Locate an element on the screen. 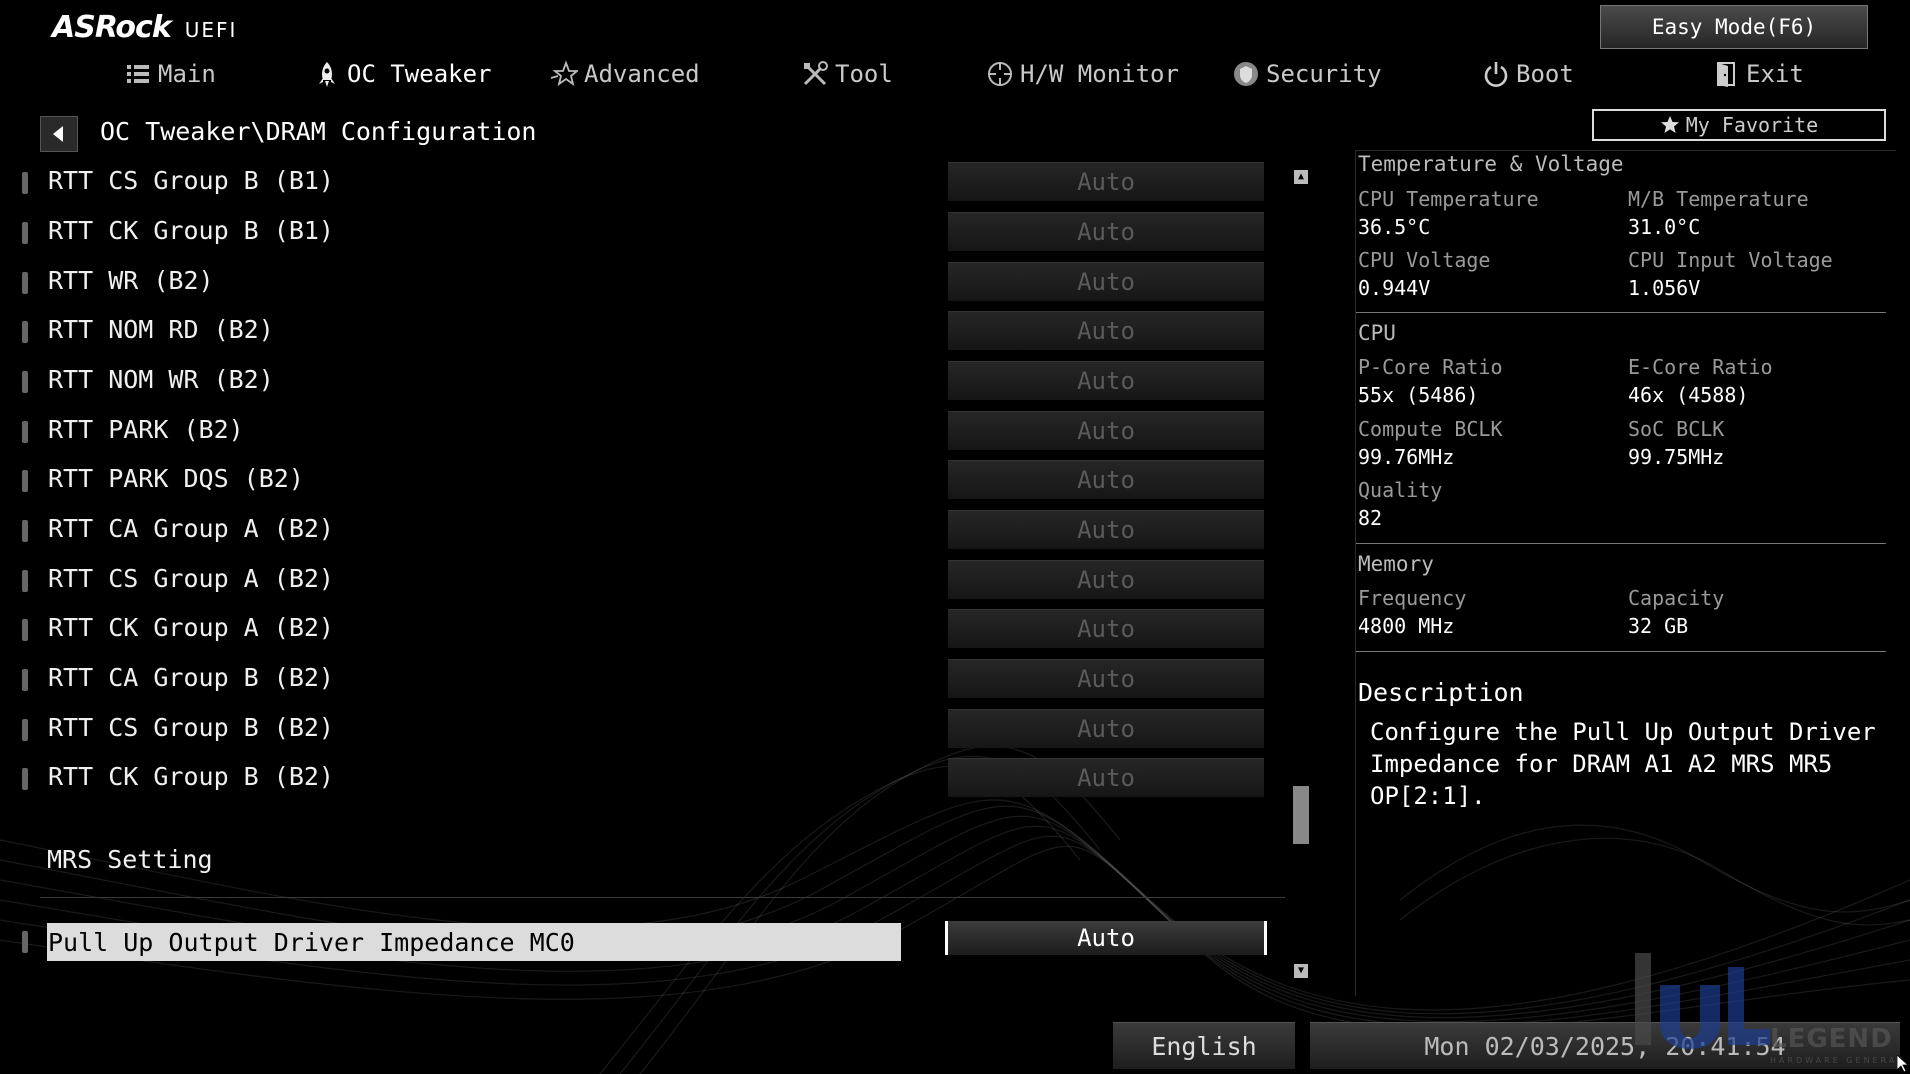  asrock-logo: ASRock UEFI is located at coordinates (144, 27).